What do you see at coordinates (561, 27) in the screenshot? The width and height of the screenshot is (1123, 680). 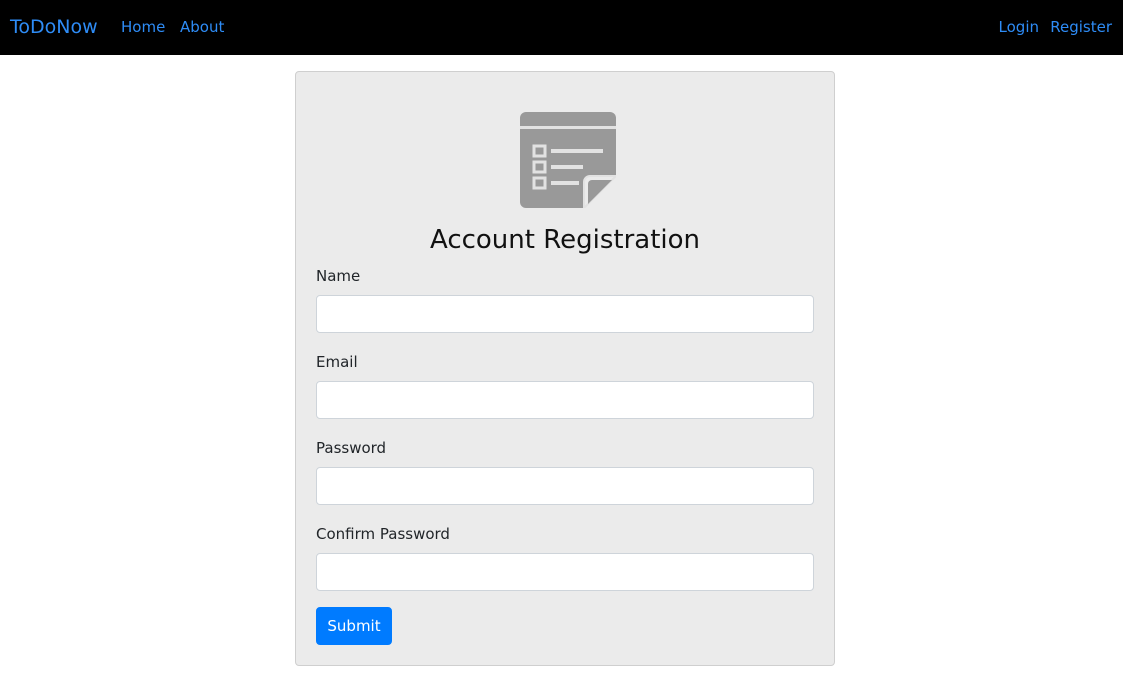 I see `top-navbar: ToDoNow Home About Login Register` at bounding box center [561, 27].